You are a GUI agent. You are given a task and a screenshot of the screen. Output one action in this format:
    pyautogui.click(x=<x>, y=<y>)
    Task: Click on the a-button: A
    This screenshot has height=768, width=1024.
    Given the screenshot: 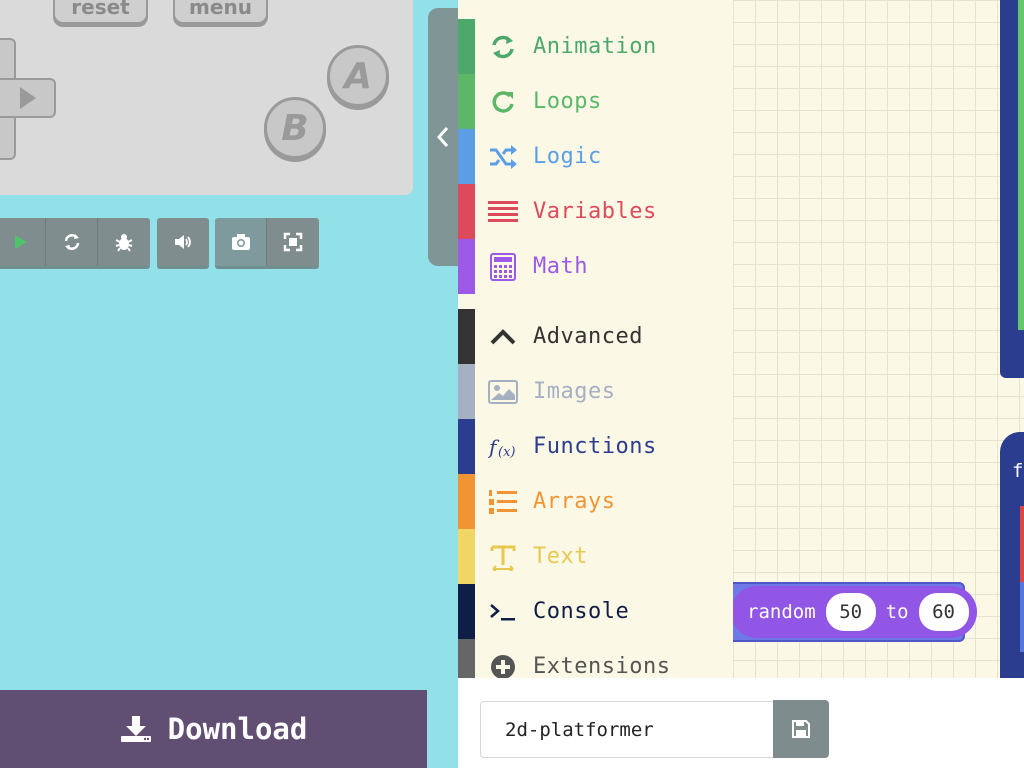 What is the action you would take?
    pyautogui.click(x=358, y=76)
    